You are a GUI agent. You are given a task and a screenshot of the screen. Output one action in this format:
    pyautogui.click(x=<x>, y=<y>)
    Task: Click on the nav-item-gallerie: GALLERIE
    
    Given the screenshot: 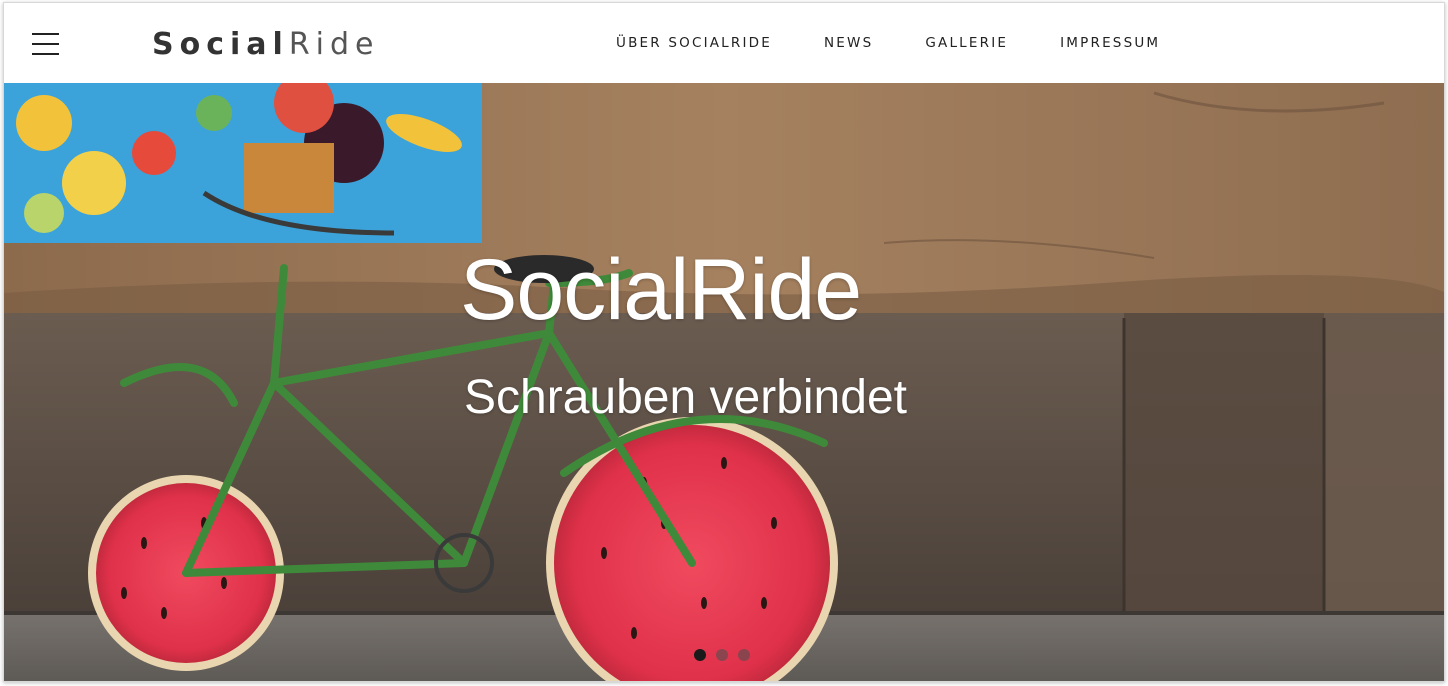 What is the action you would take?
    pyautogui.click(x=966, y=43)
    